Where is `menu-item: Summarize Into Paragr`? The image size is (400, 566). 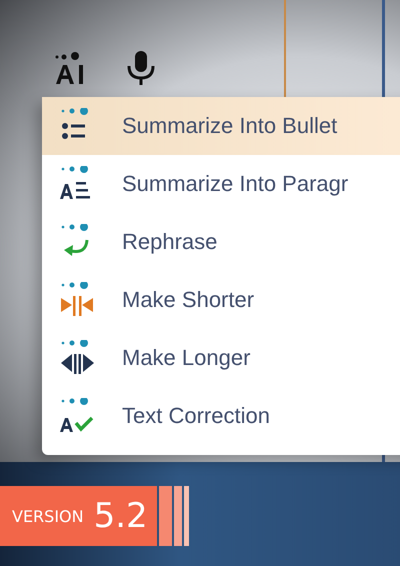
menu-item: Summarize Into Paragr is located at coordinates (221, 184).